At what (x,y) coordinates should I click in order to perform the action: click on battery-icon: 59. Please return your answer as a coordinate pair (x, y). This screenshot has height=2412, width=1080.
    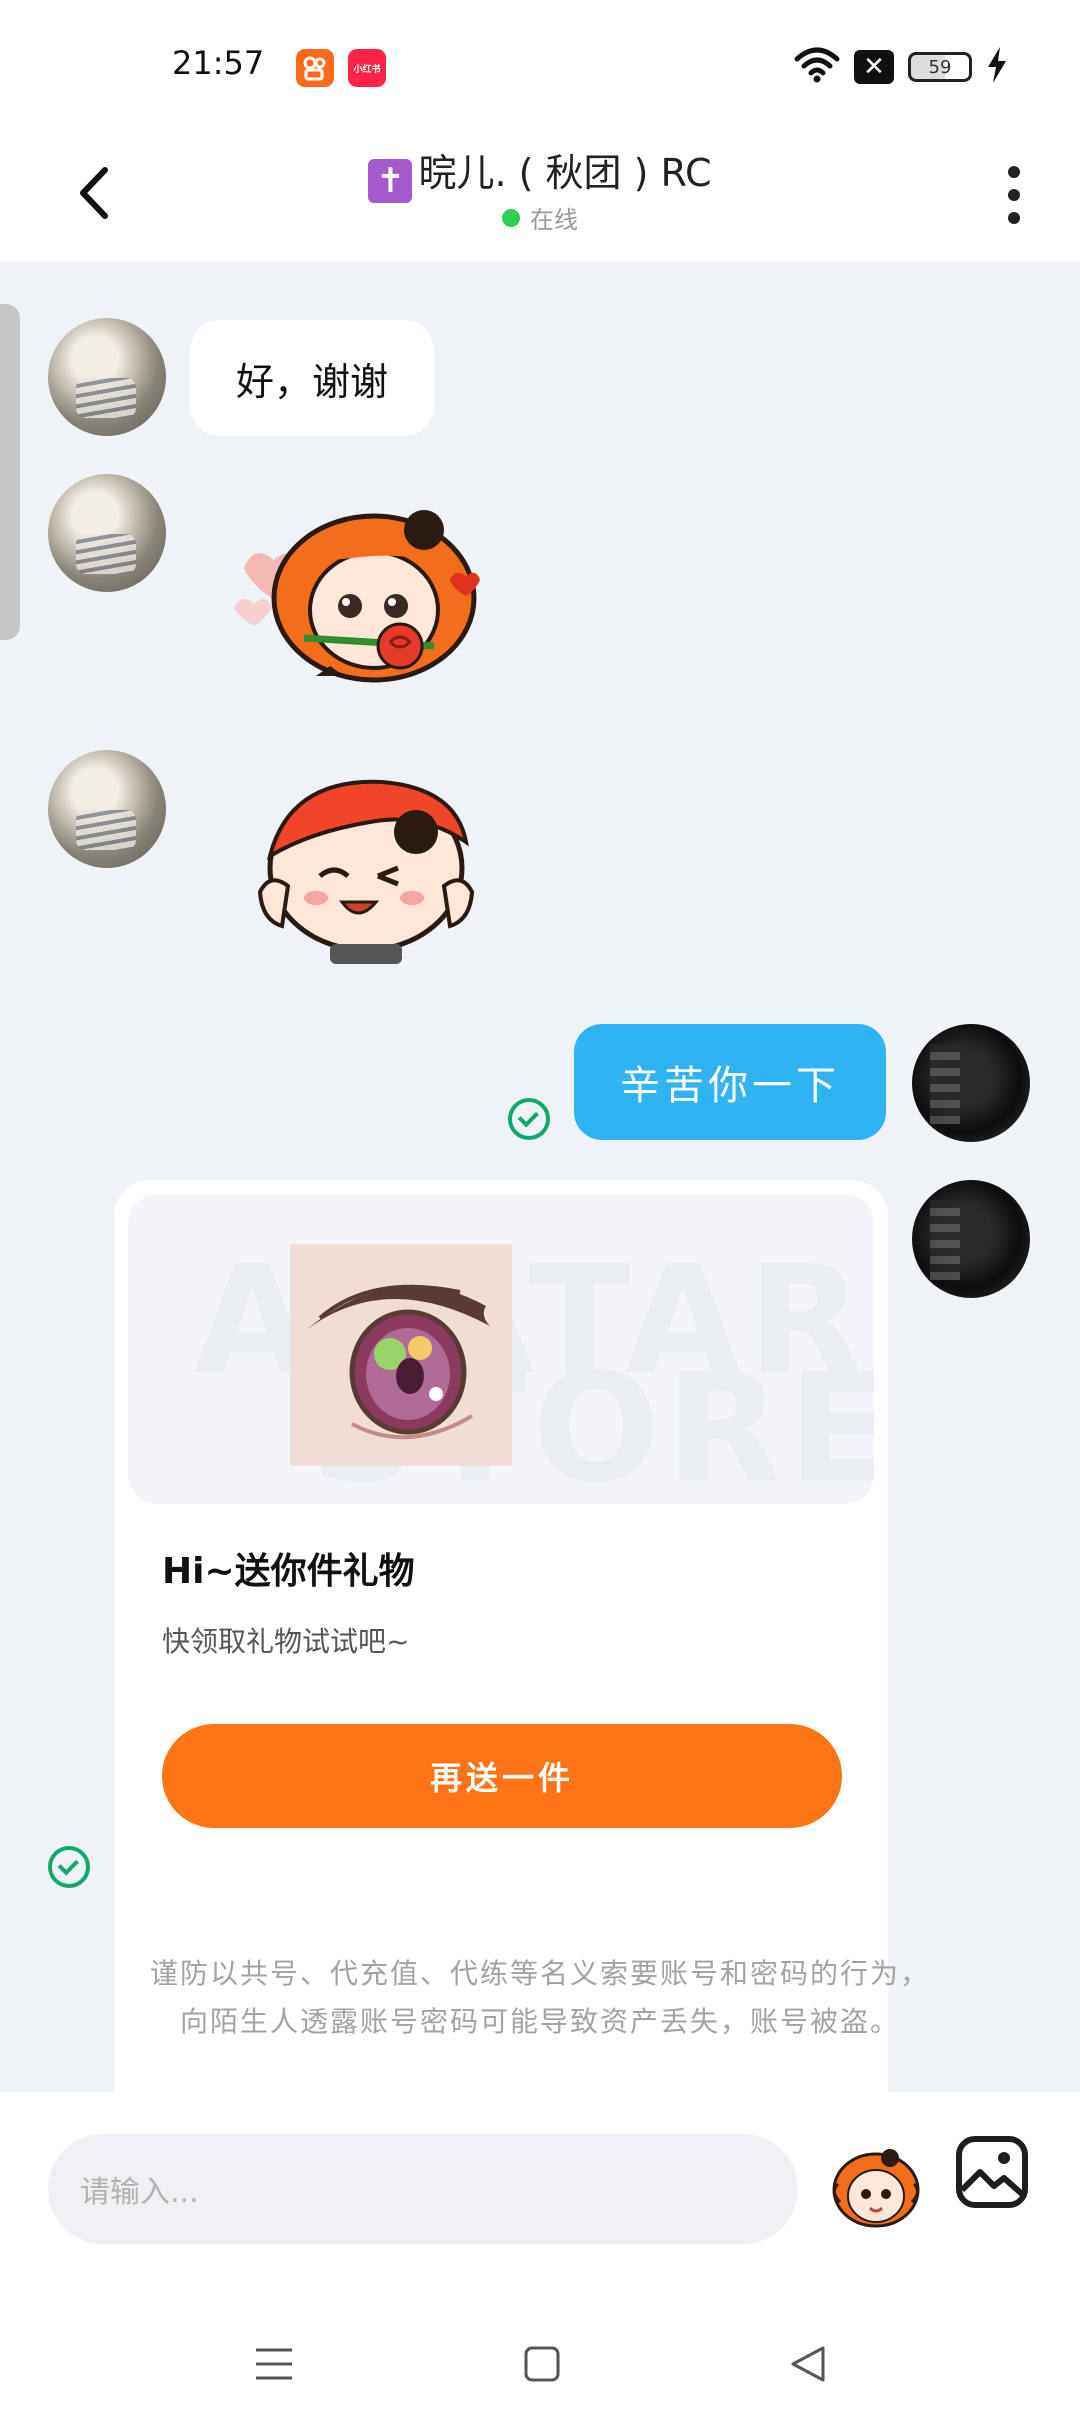
    Looking at the image, I should click on (940, 67).